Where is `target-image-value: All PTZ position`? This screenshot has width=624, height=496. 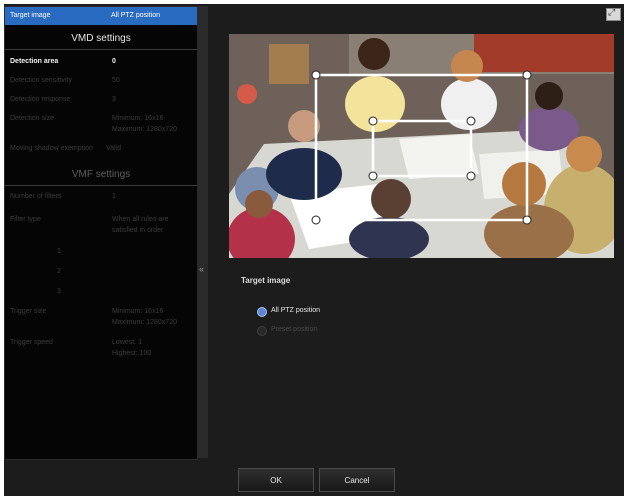 target-image-value: All PTZ position is located at coordinates (136, 15).